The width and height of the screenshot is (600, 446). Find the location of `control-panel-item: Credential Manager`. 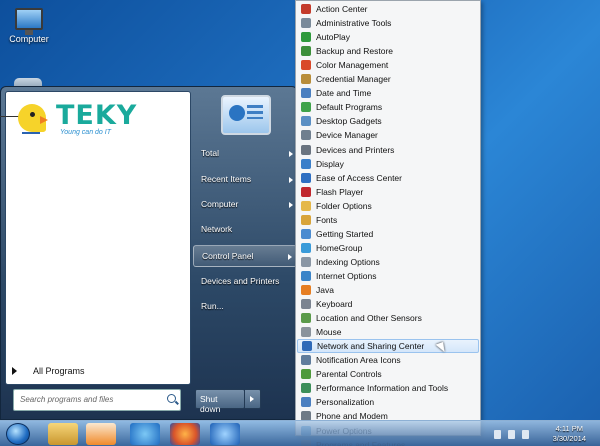

control-panel-item: Credential Manager is located at coordinates (388, 79).